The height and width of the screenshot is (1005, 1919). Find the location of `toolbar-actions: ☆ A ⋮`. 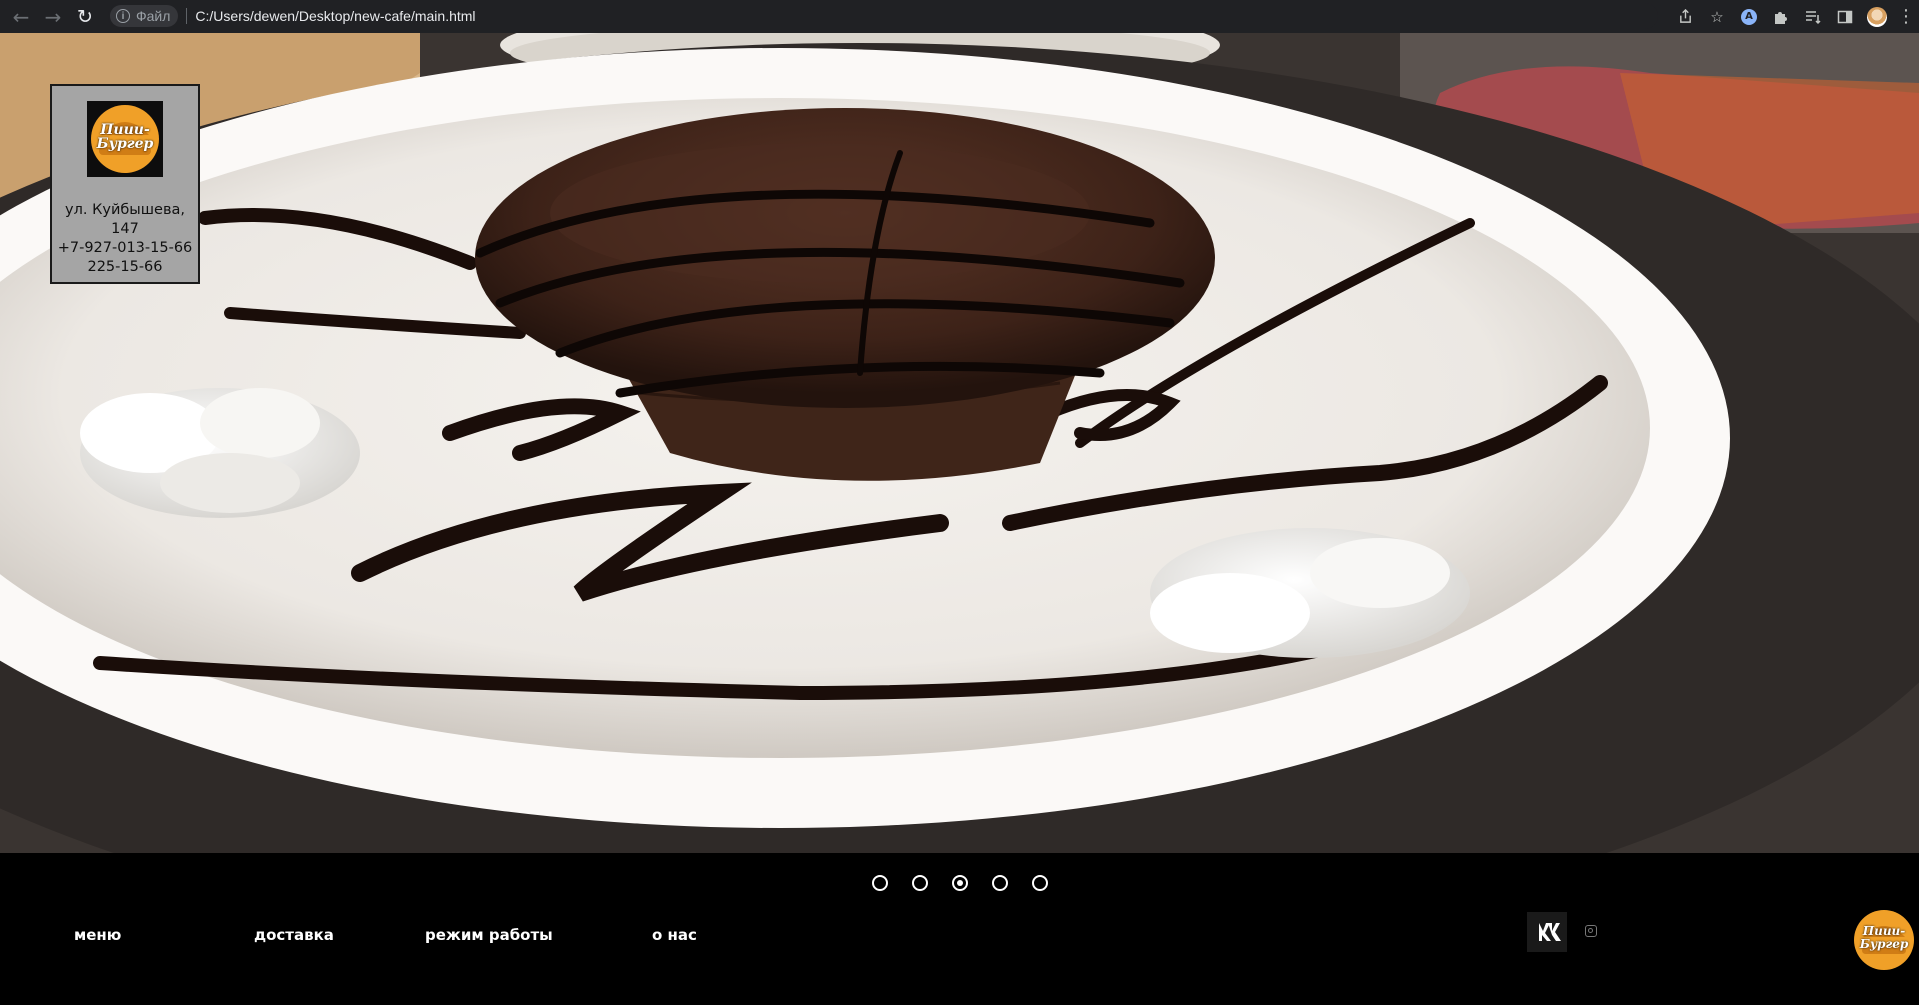

toolbar-actions: ☆ A ⋮ is located at coordinates (1794, 16).